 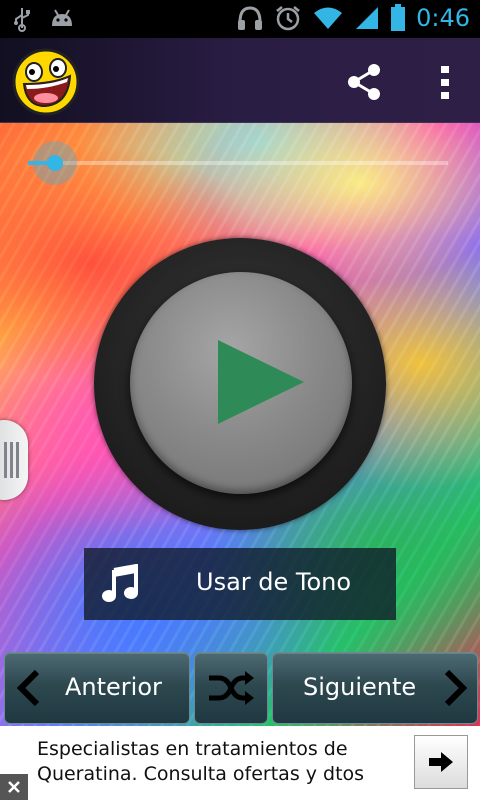 I want to click on use-as-ringtone-button: Usar de Tono, so click(x=240, y=584).